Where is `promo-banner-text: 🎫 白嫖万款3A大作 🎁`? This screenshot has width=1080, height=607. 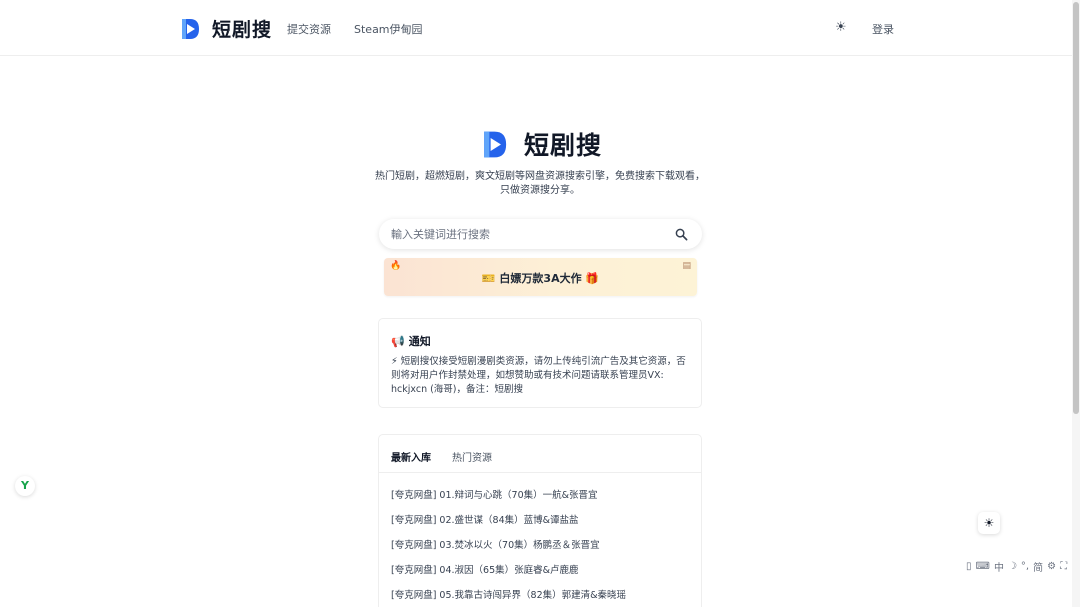 promo-banner-text: 🎫 白嫖万款3A大作 🎁 is located at coordinates (540, 278).